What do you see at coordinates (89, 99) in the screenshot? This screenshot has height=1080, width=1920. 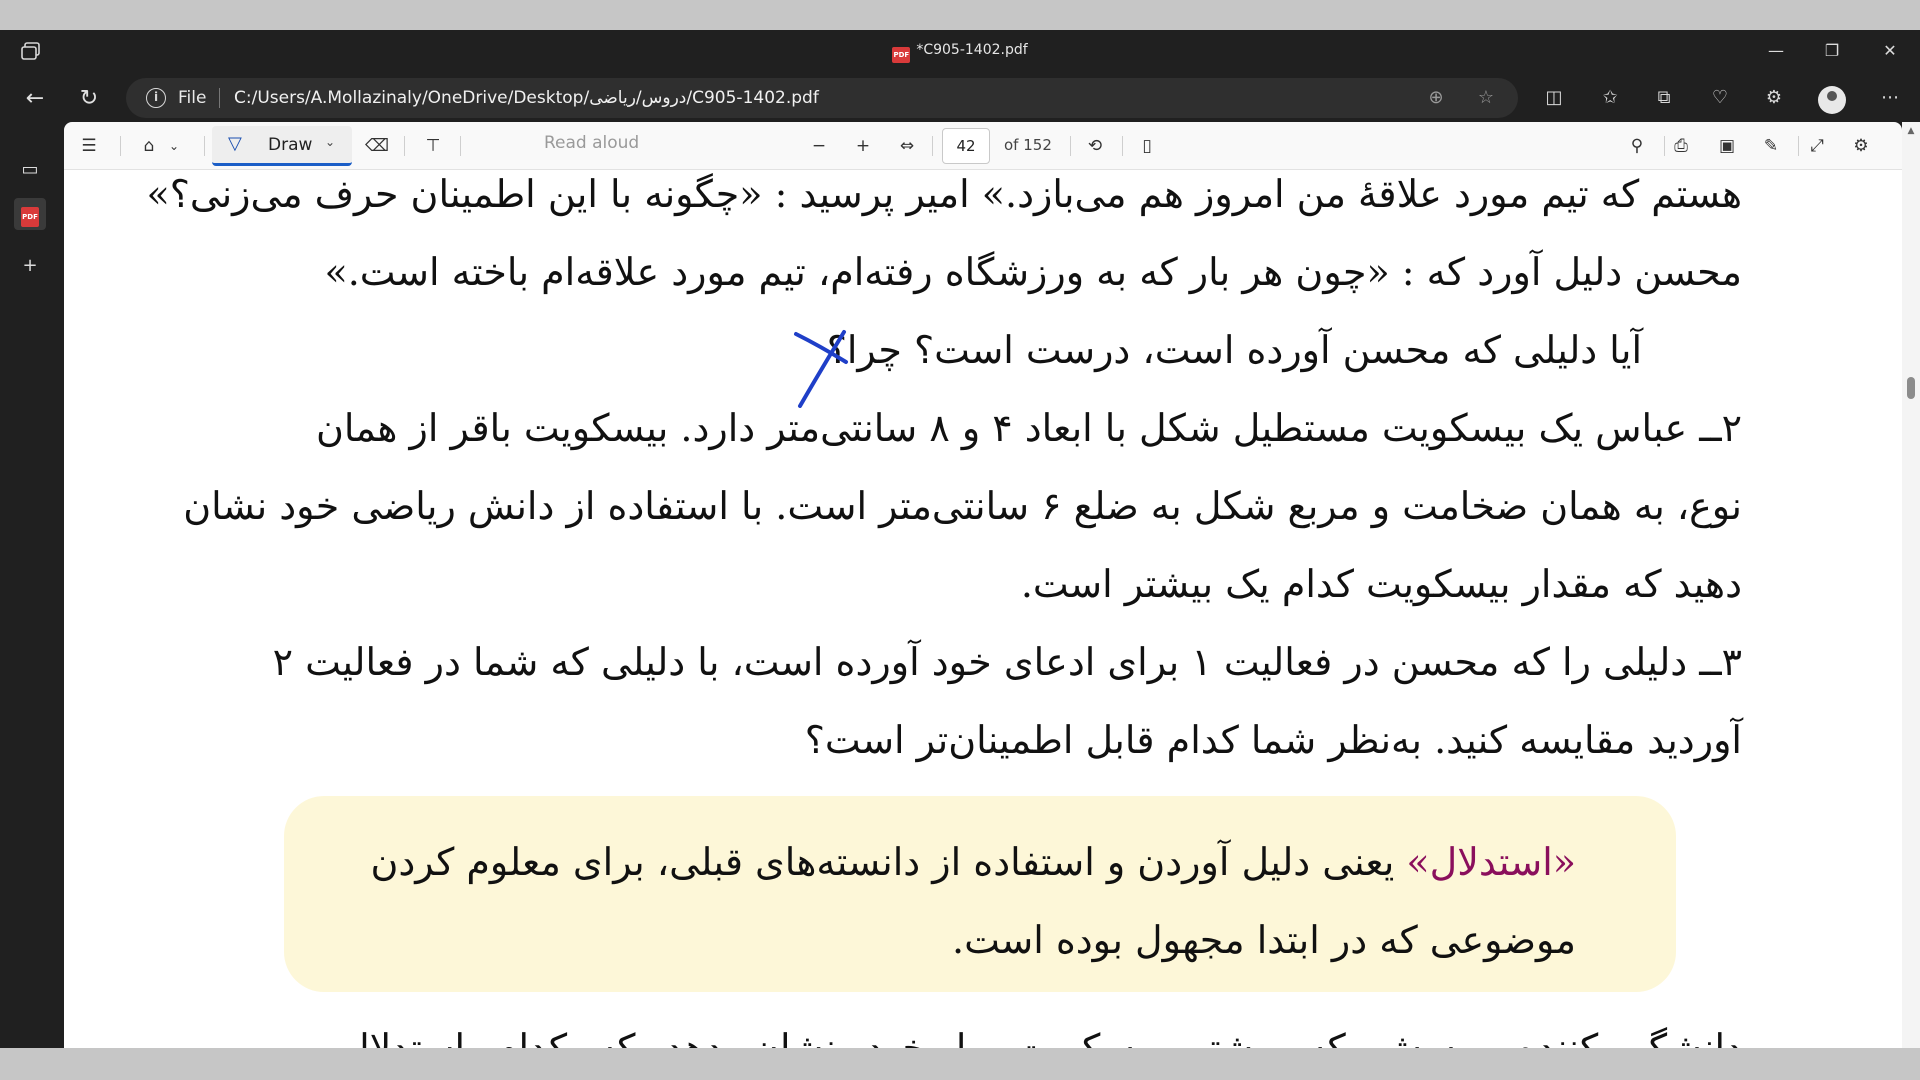 I see `refresh-icon: ↻` at bounding box center [89, 99].